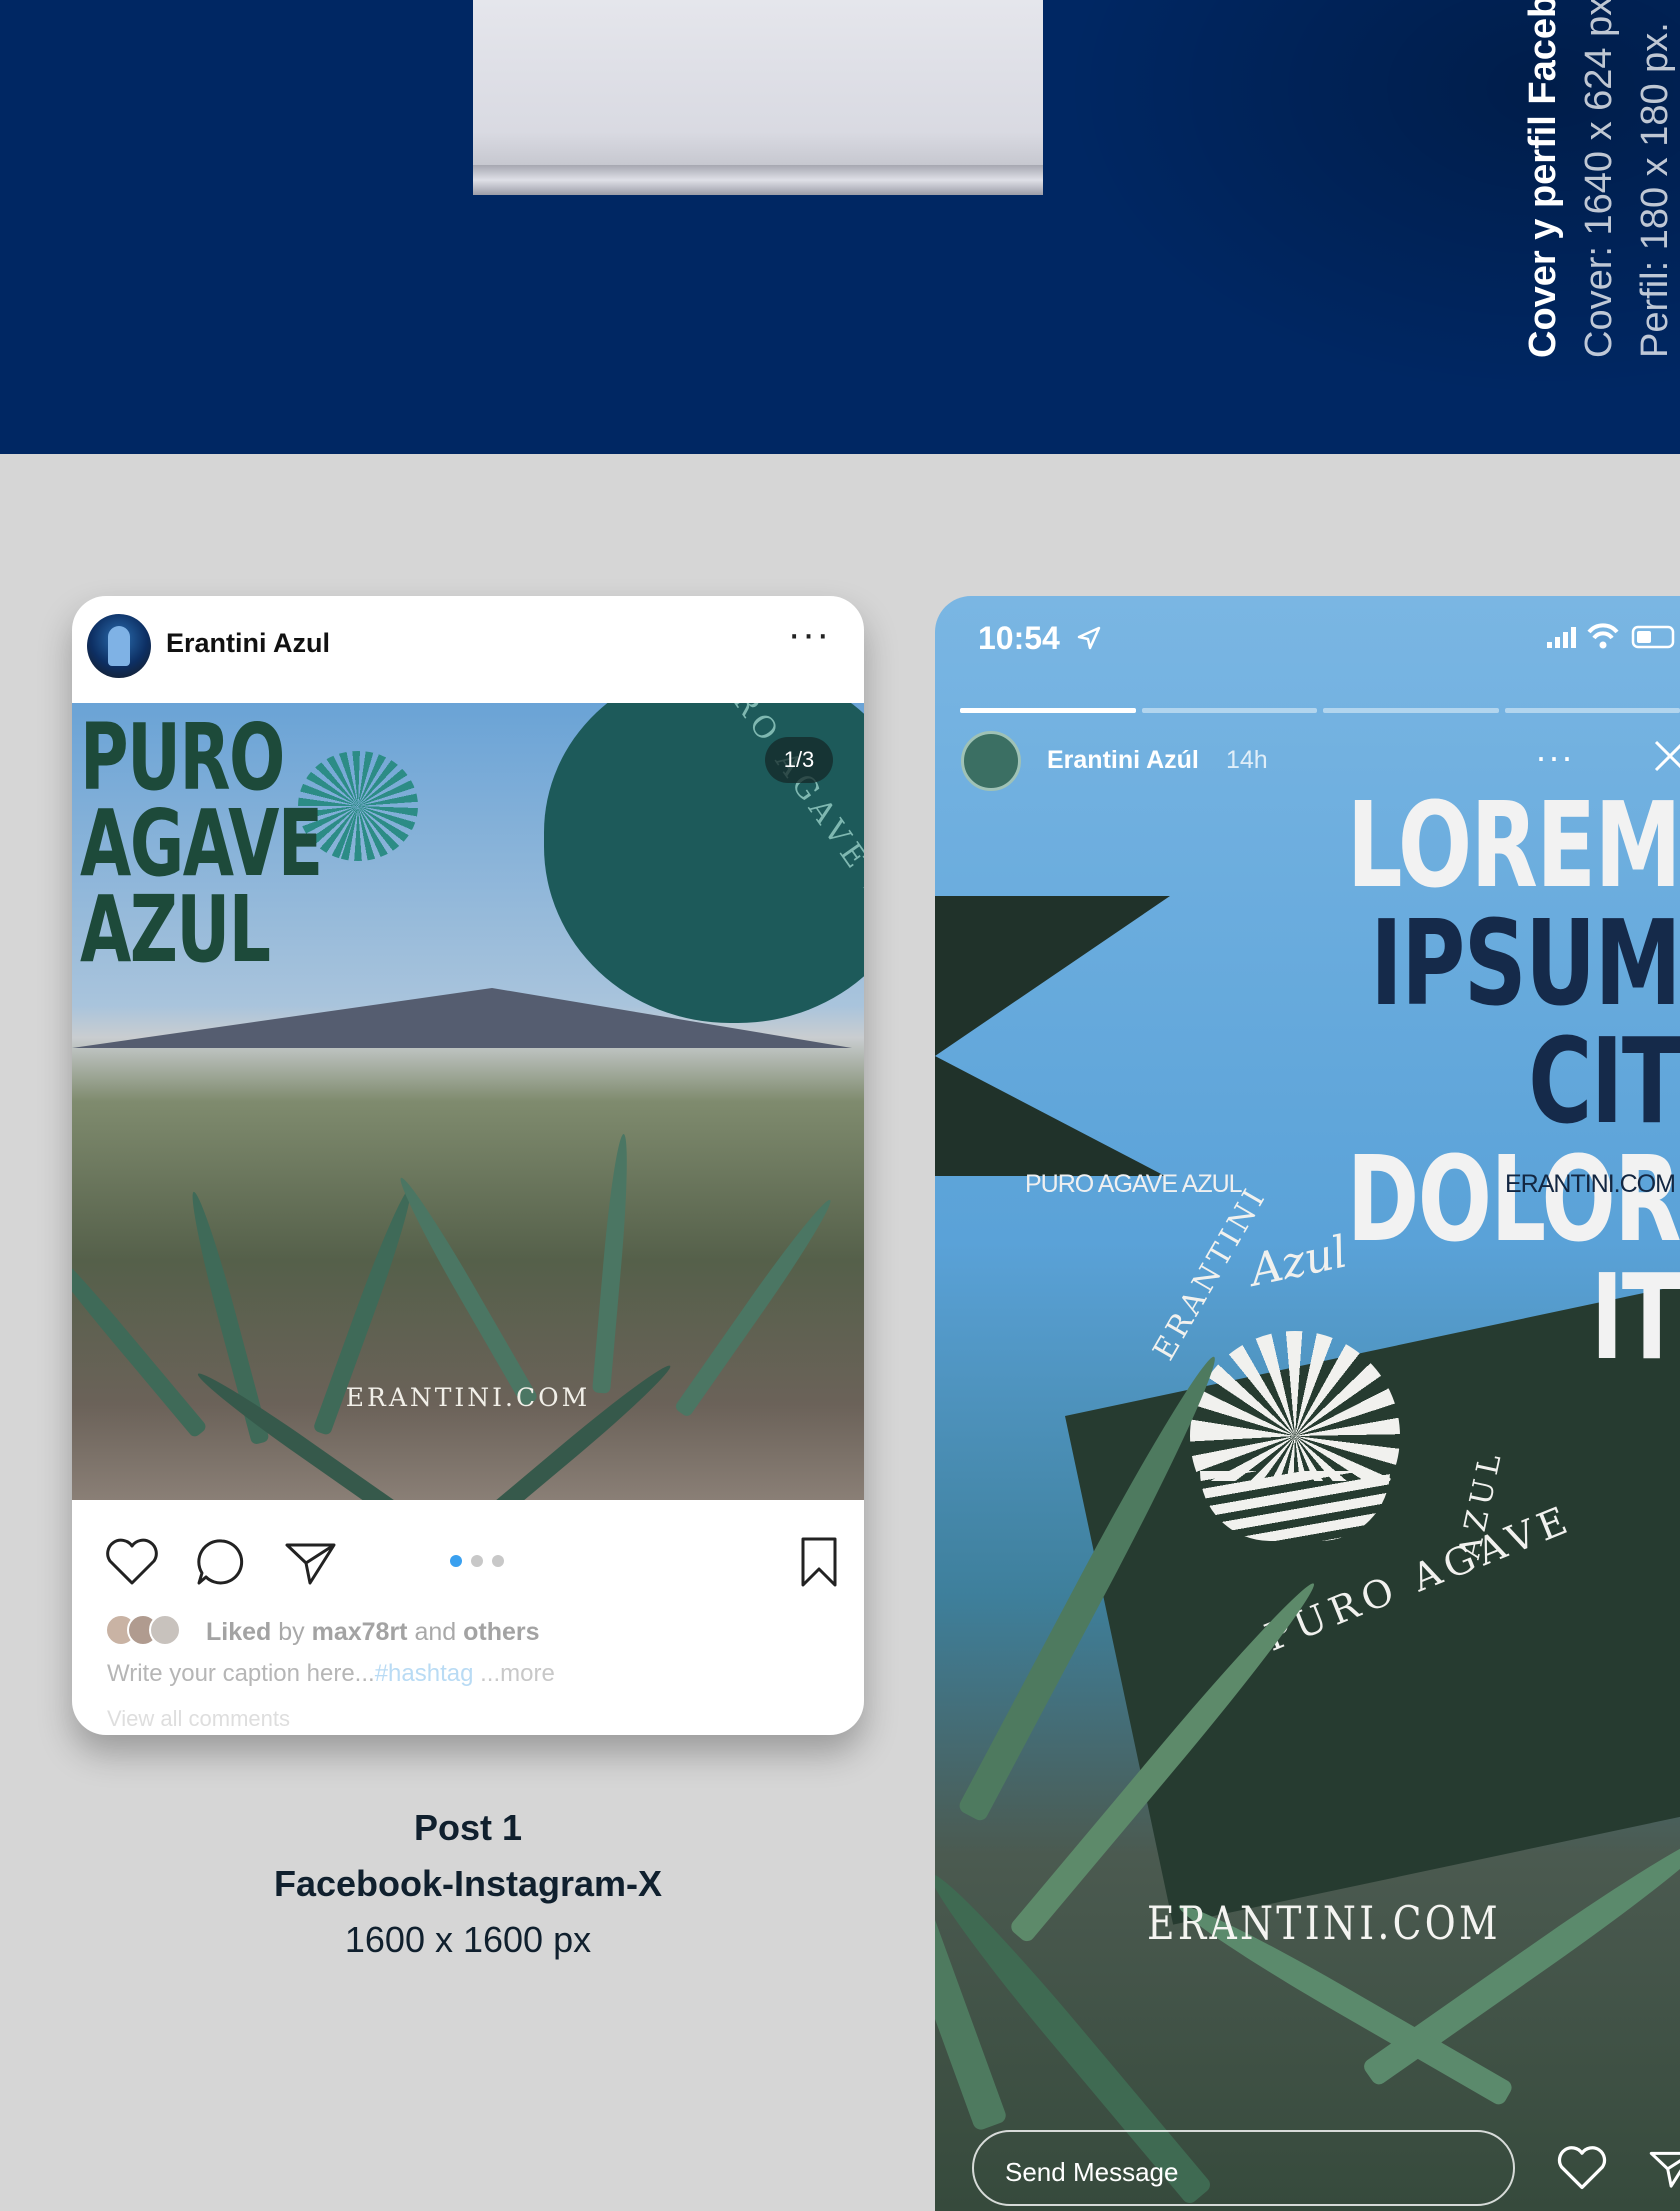  I want to click on story-progress-fill, so click(1048, 710).